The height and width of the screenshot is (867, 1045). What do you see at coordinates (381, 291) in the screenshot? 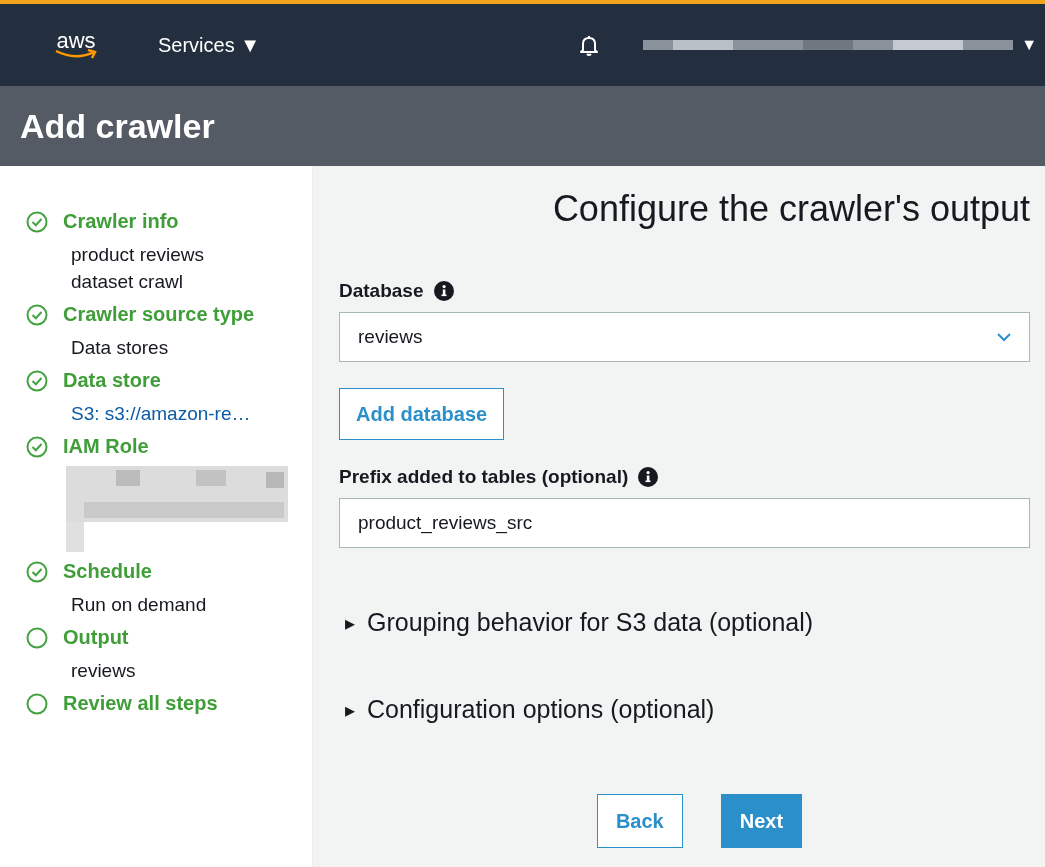
I see `field-label: Database` at bounding box center [381, 291].